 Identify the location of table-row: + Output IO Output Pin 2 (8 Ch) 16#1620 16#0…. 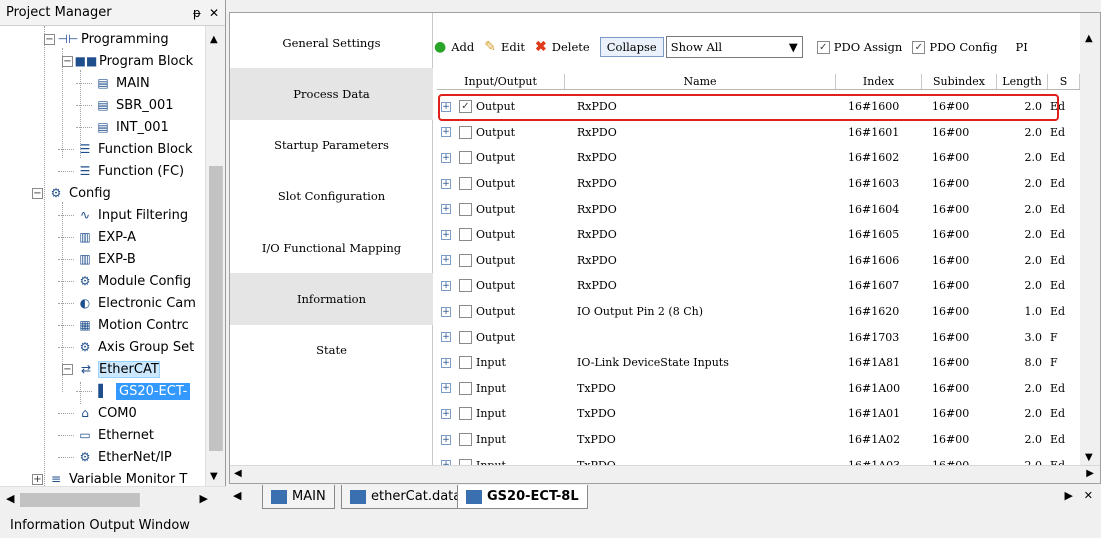
(758, 312).